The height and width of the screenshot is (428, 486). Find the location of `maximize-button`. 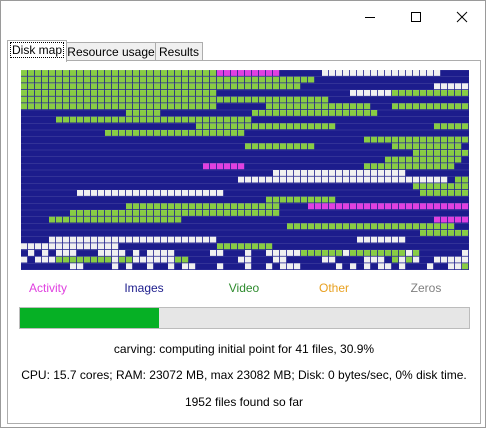

maximize-button is located at coordinates (416, 17).